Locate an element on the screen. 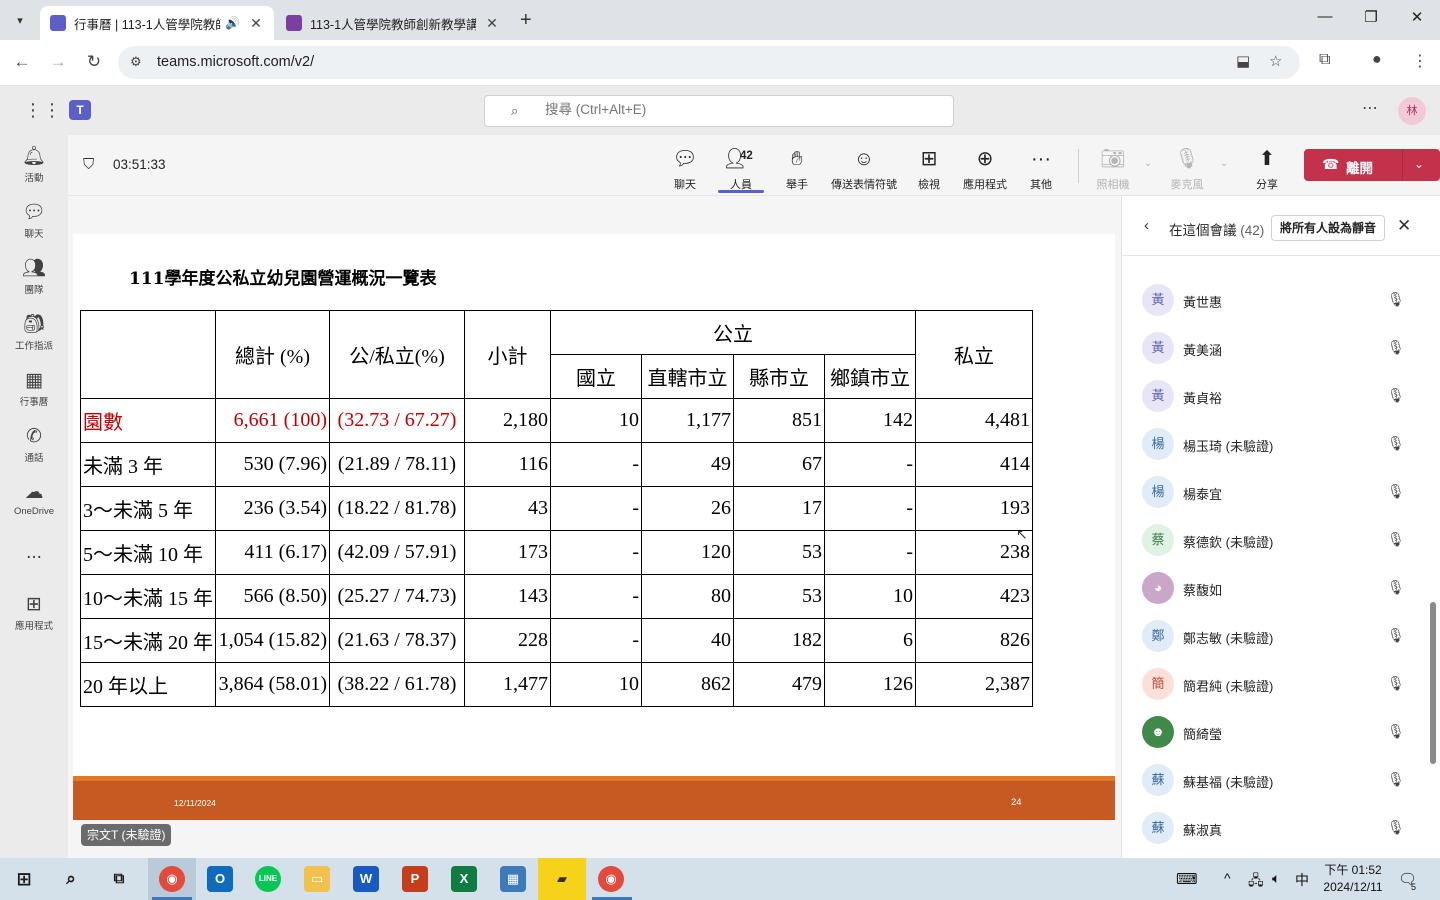 The height and width of the screenshot is (900, 1440). rail-item-teams: 👥︎ 團隊 is located at coordinates (34, 276).